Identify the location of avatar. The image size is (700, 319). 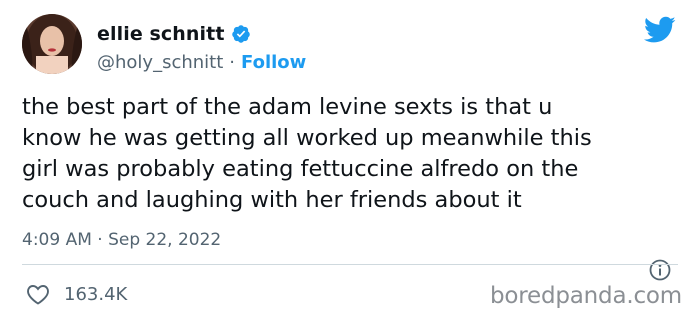
(52, 44).